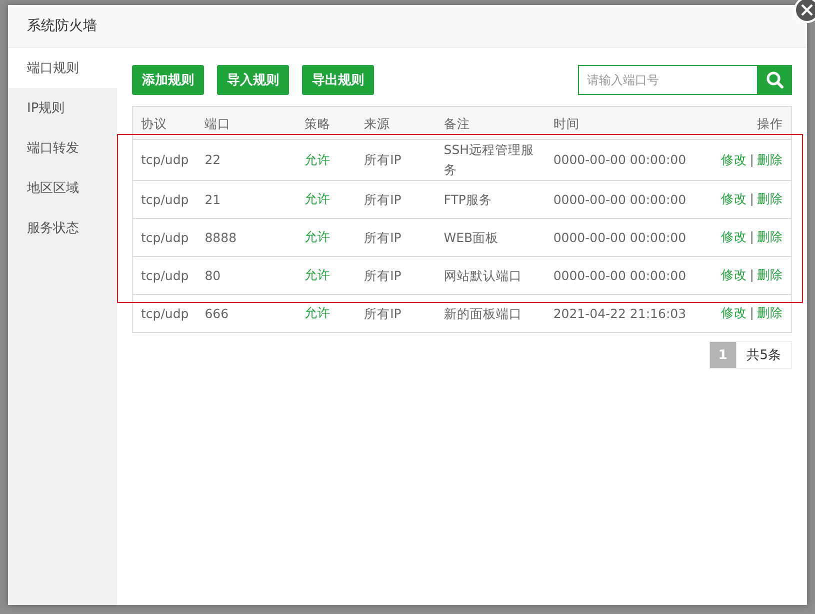 The image size is (815, 614). What do you see at coordinates (468, 199) in the screenshot?
I see `note-text: FTP服务` at bounding box center [468, 199].